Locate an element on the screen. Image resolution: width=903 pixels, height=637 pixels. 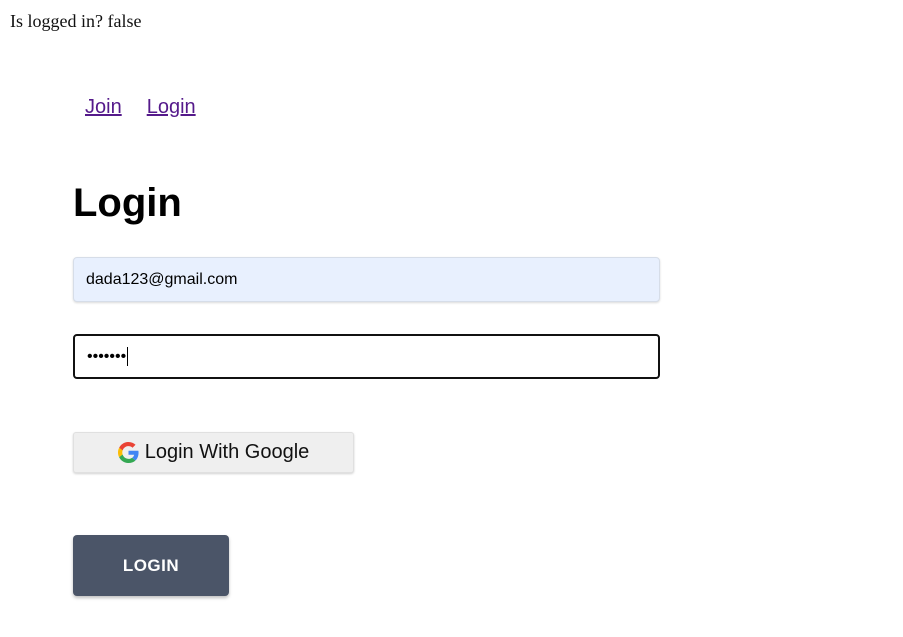
login-submit-button: LOGIN is located at coordinates (151, 565).